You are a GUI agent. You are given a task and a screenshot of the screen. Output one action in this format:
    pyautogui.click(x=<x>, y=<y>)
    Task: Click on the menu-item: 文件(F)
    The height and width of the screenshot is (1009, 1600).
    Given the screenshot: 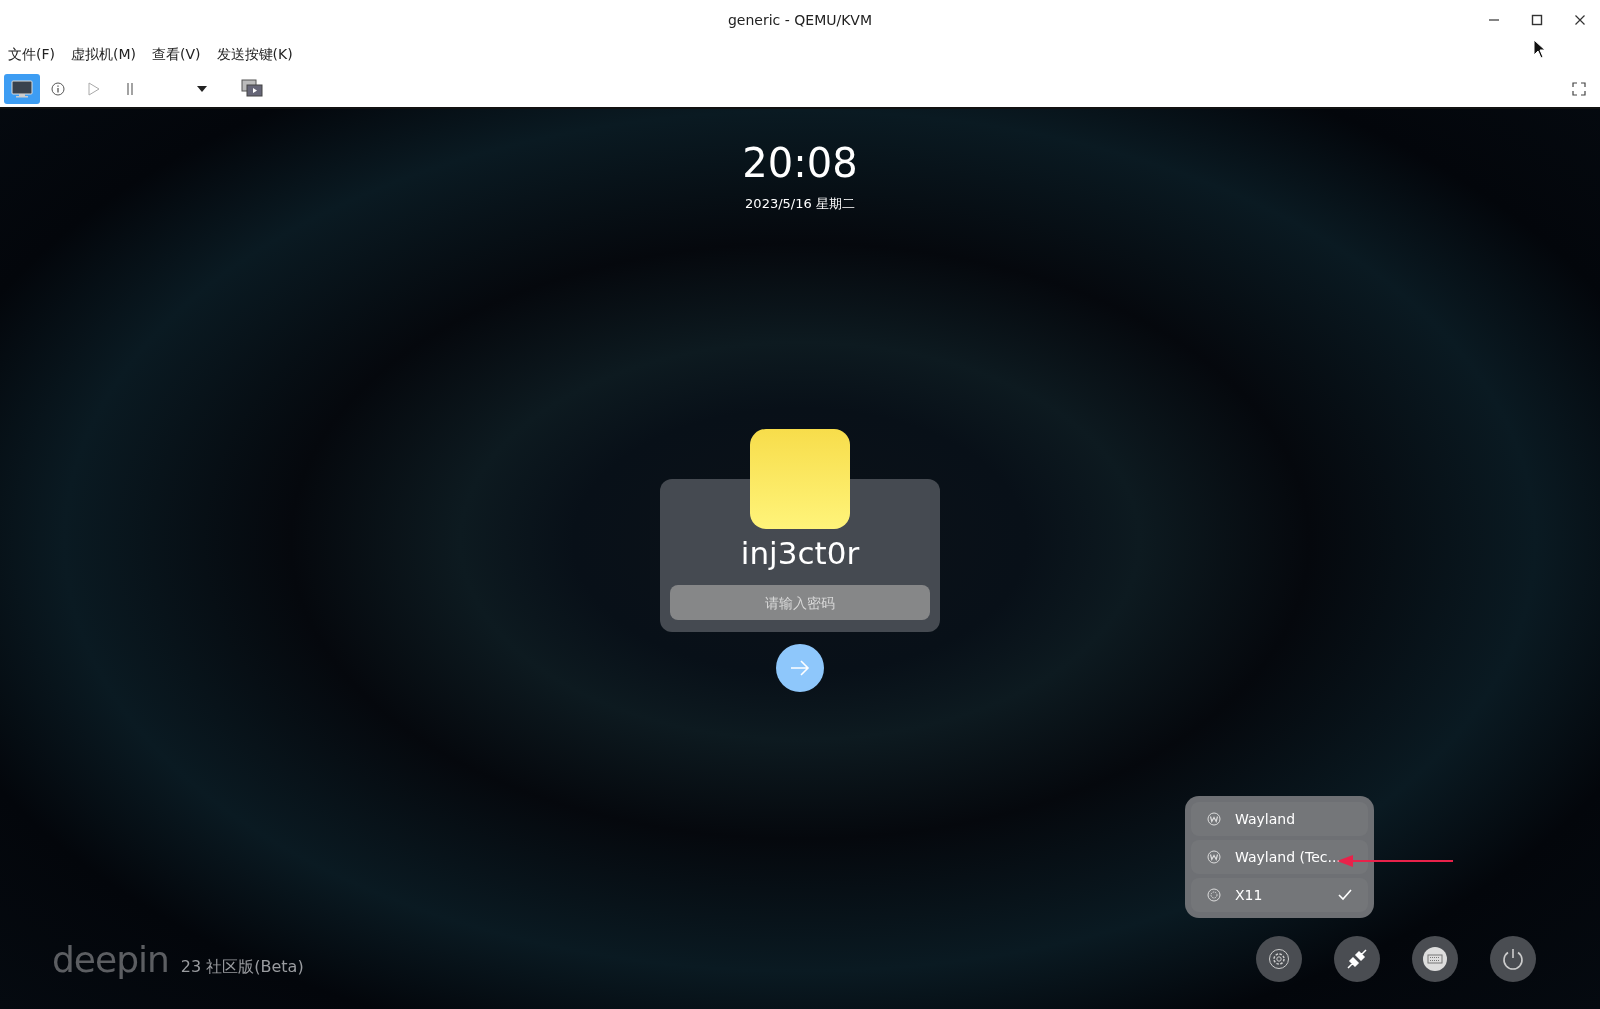 What is the action you would take?
    pyautogui.click(x=31, y=55)
    